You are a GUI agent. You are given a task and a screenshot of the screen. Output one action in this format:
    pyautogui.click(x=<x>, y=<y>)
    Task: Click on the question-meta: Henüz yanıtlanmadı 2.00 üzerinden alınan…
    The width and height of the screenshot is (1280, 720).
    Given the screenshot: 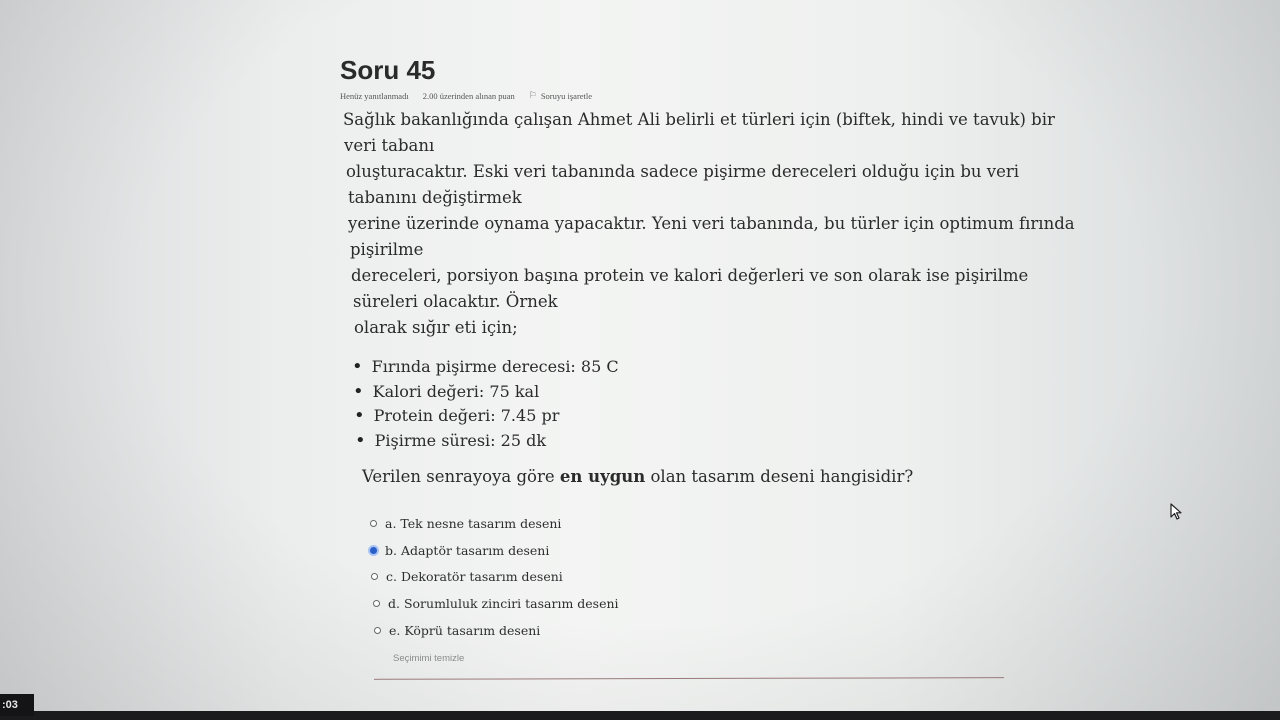 What is the action you would take?
    pyautogui.click(x=700, y=95)
    